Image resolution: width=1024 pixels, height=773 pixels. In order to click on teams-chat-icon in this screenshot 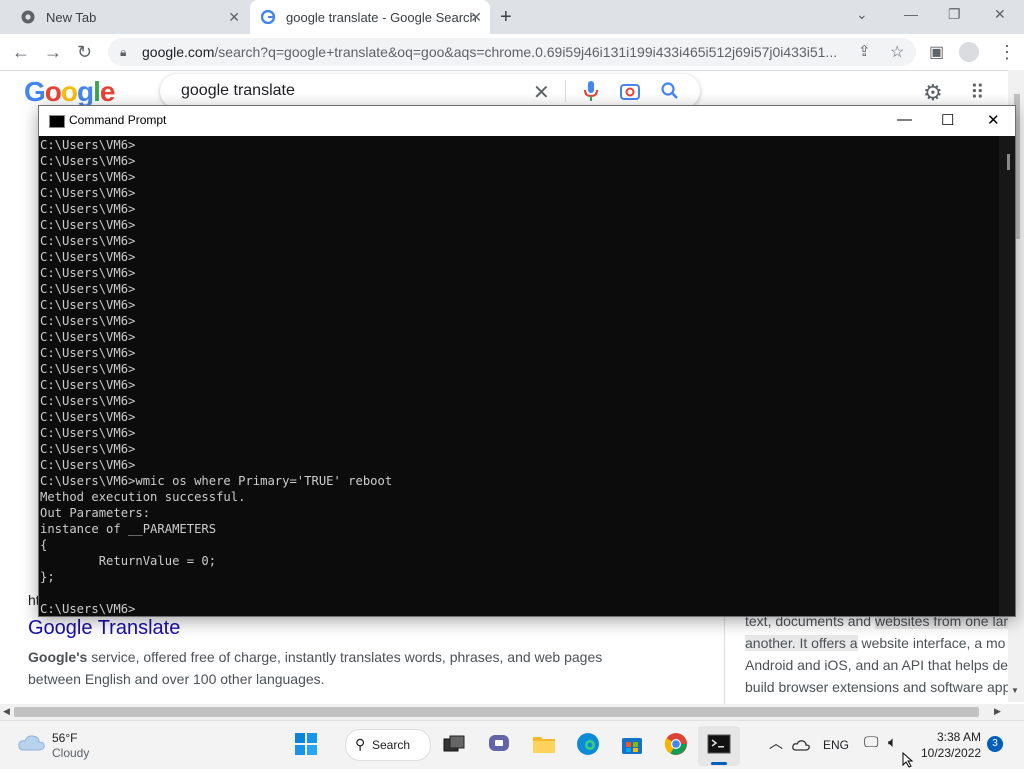, I will do `click(499, 744)`.